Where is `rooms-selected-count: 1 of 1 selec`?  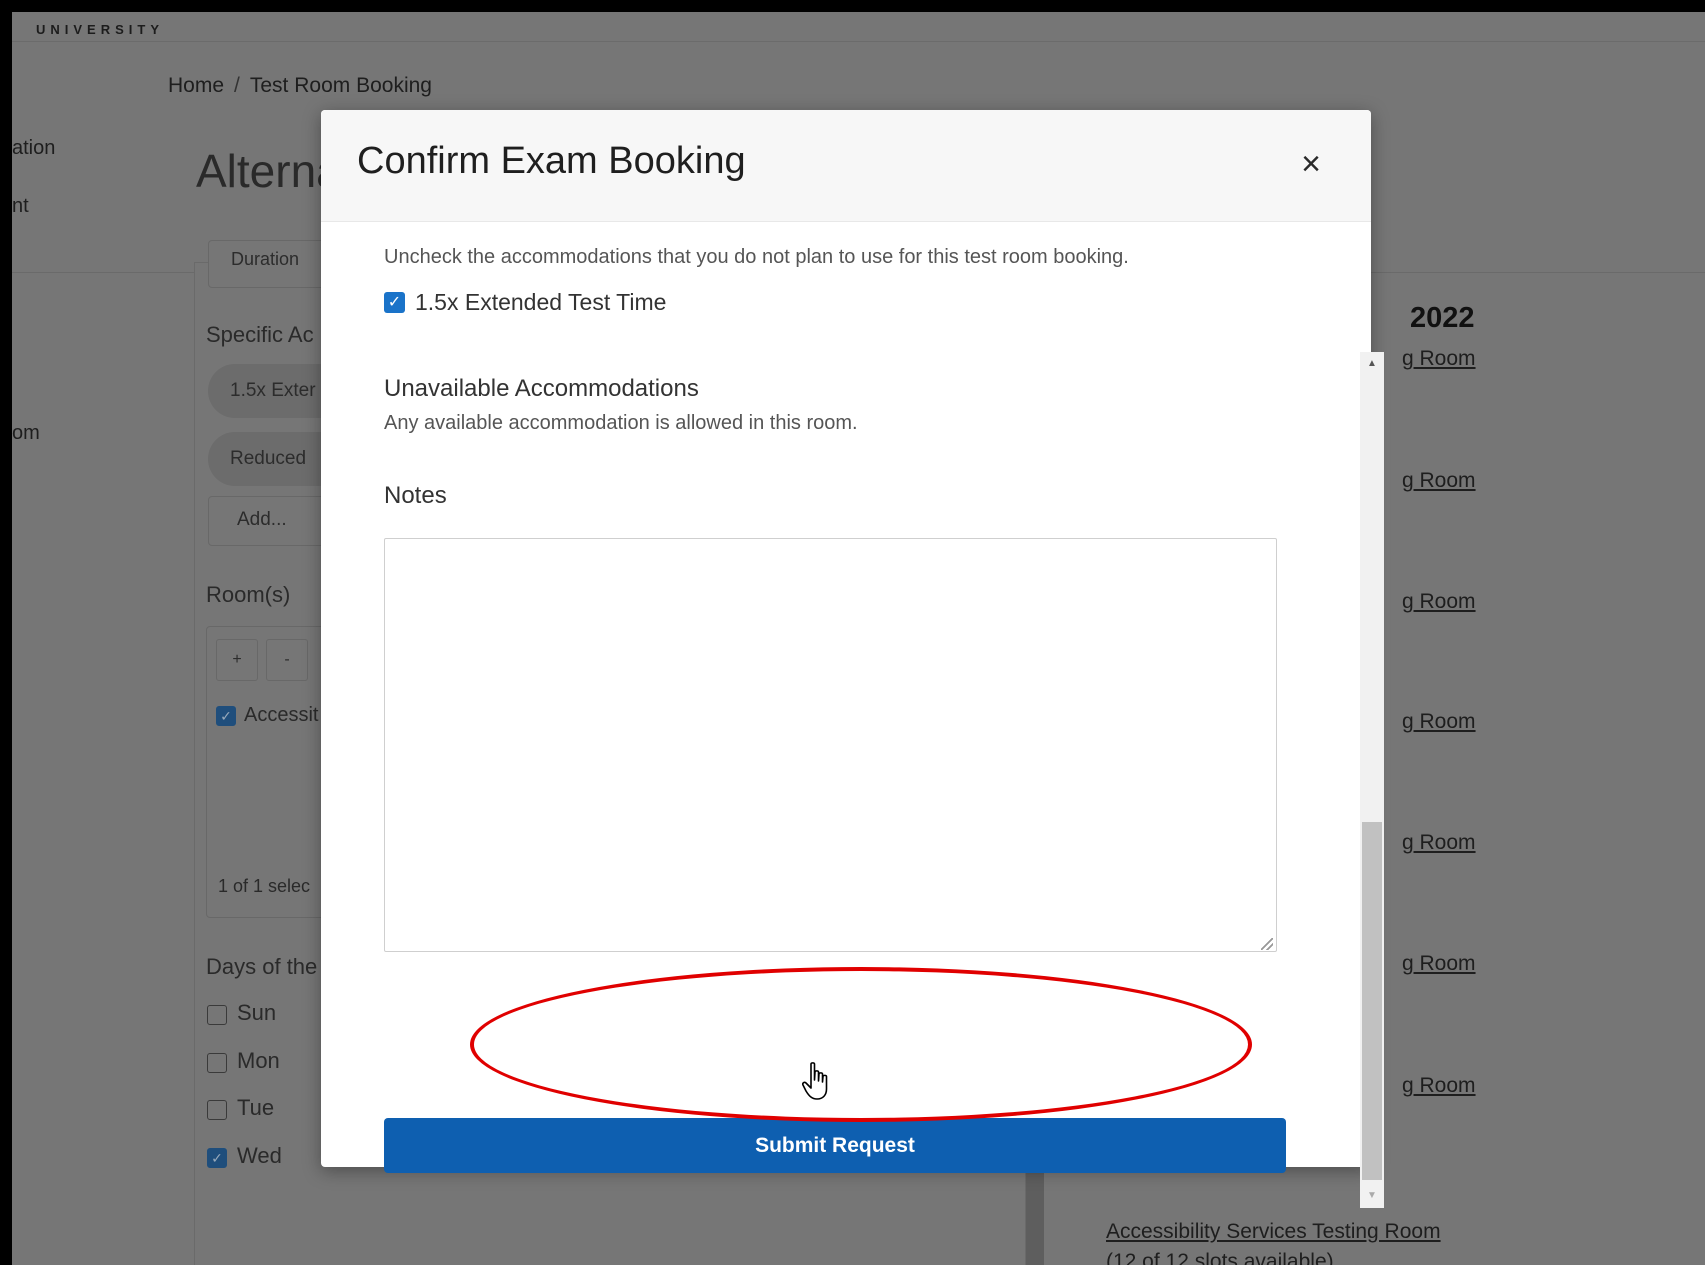 rooms-selected-count: 1 of 1 selec is located at coordinates (264, 886).